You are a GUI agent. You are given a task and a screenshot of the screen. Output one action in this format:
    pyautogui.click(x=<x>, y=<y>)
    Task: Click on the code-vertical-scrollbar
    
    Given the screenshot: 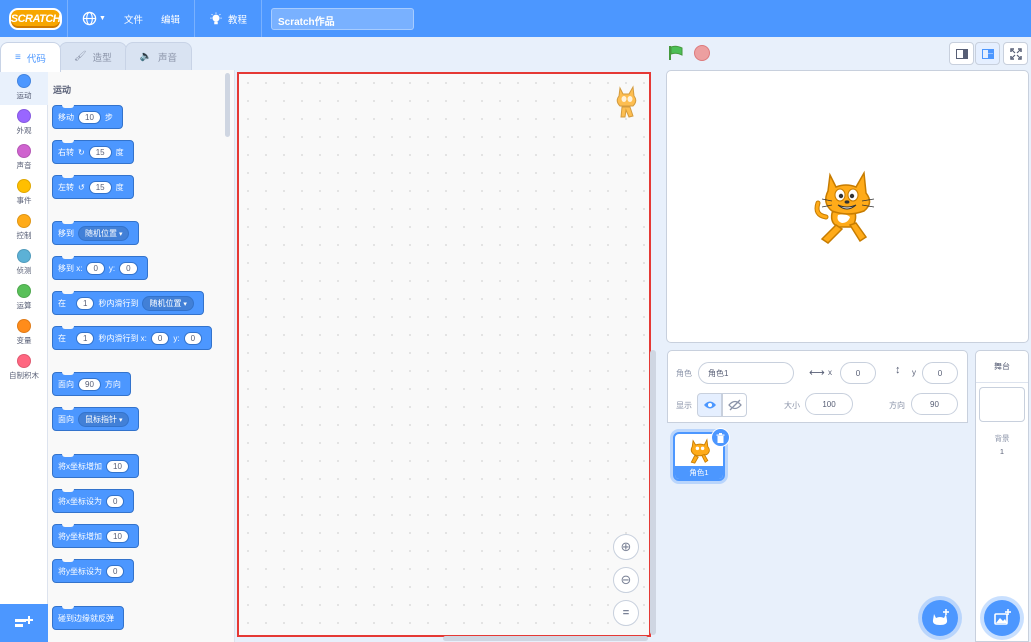 What is the action you would take?
    pyautogui.click(x=653, y=492)
    